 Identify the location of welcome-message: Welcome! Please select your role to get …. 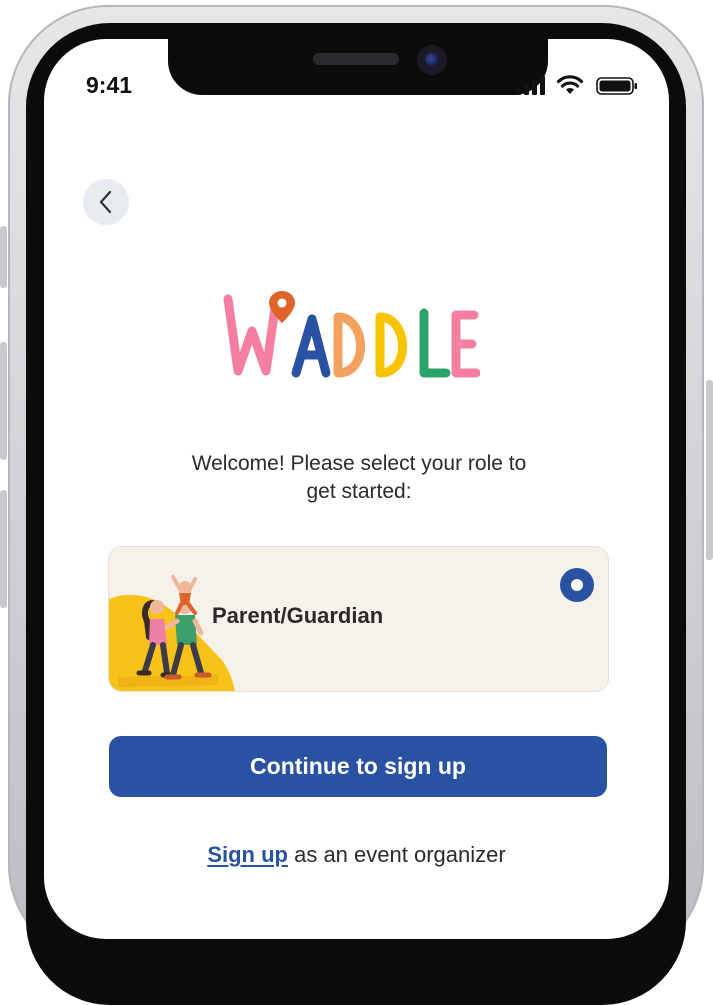
(359, 478).